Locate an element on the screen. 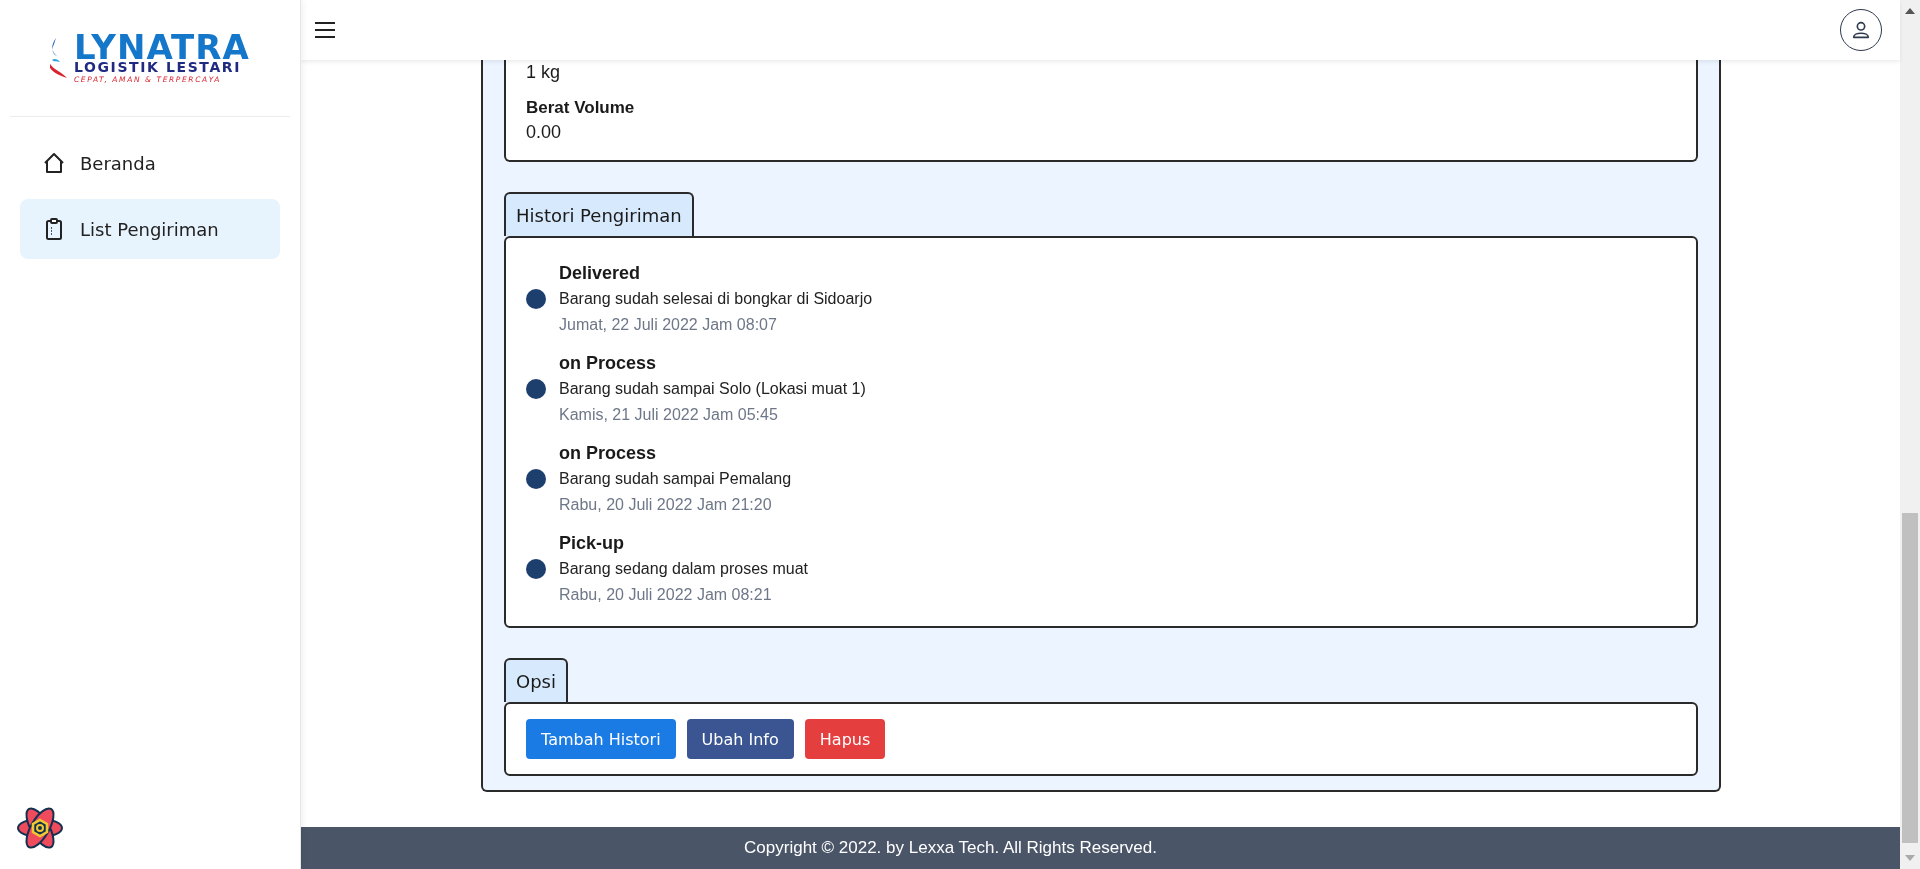 This screenshot has width=1920, height=869. entry-status: Pick-up is located at coordinates (591, 543).